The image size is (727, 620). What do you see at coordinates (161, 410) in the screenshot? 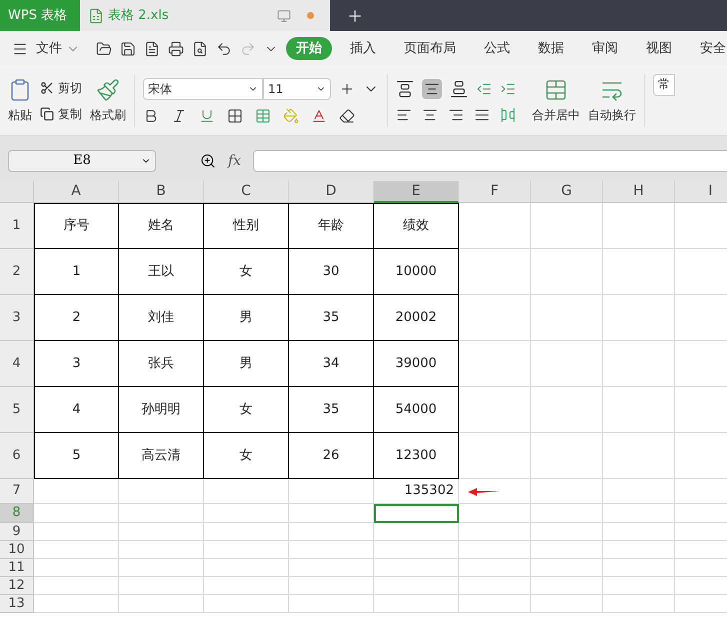
I see `table-cell: 孙明明` at bounding box center [161, 410].